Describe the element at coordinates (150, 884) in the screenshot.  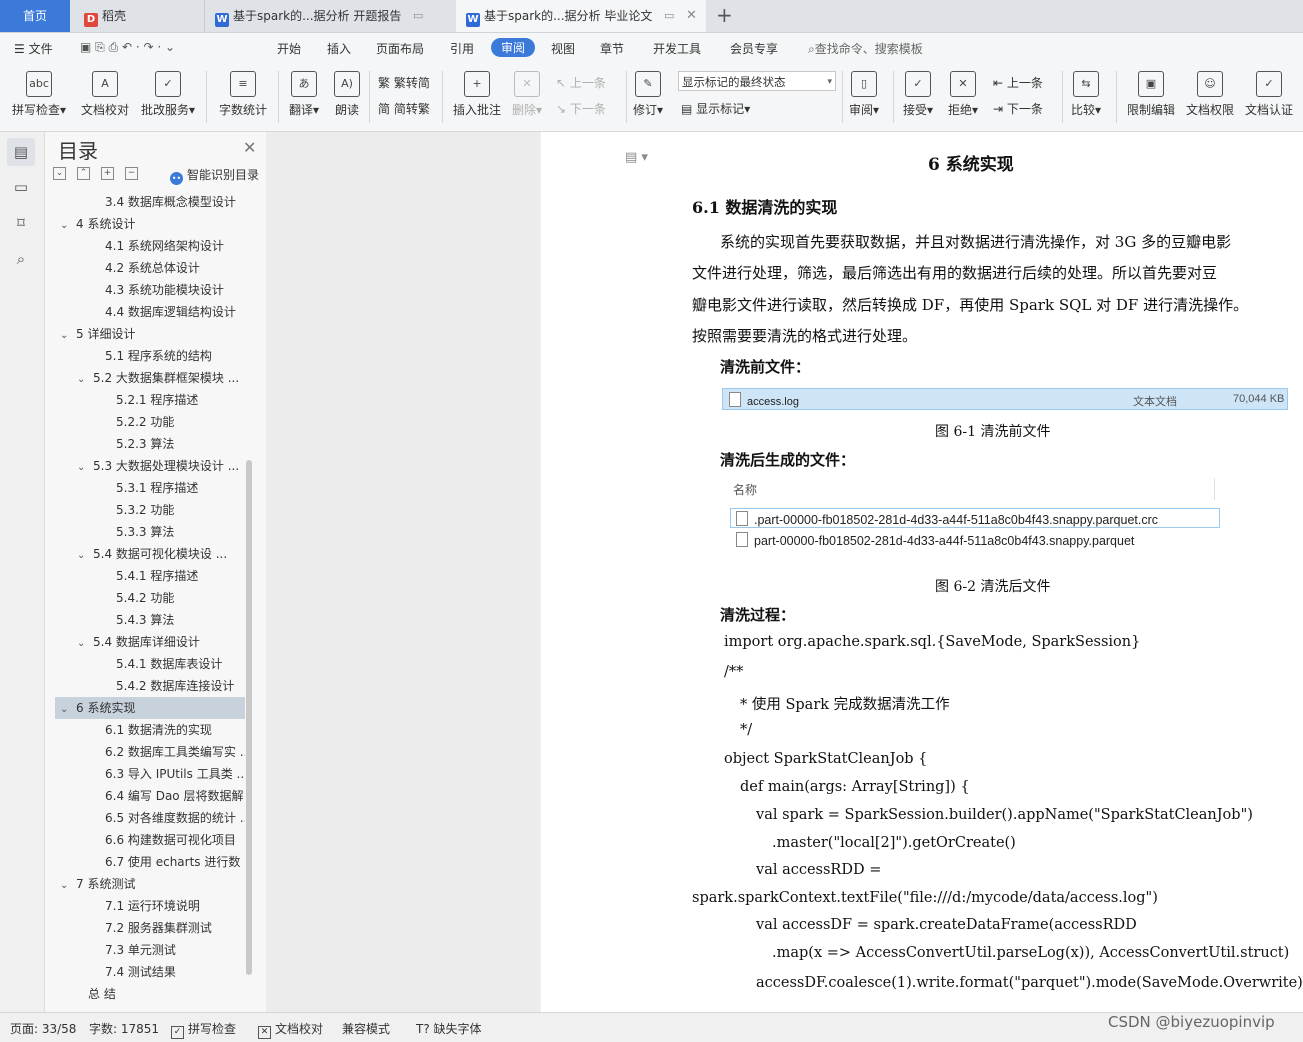
I see `toc-item: ⌄ 7 系统测试` at that location.